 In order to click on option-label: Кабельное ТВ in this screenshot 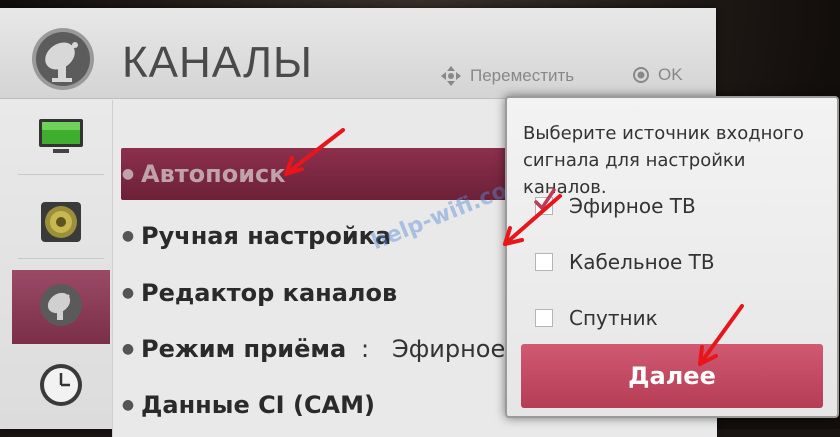, I will do `click(642, 262)`.